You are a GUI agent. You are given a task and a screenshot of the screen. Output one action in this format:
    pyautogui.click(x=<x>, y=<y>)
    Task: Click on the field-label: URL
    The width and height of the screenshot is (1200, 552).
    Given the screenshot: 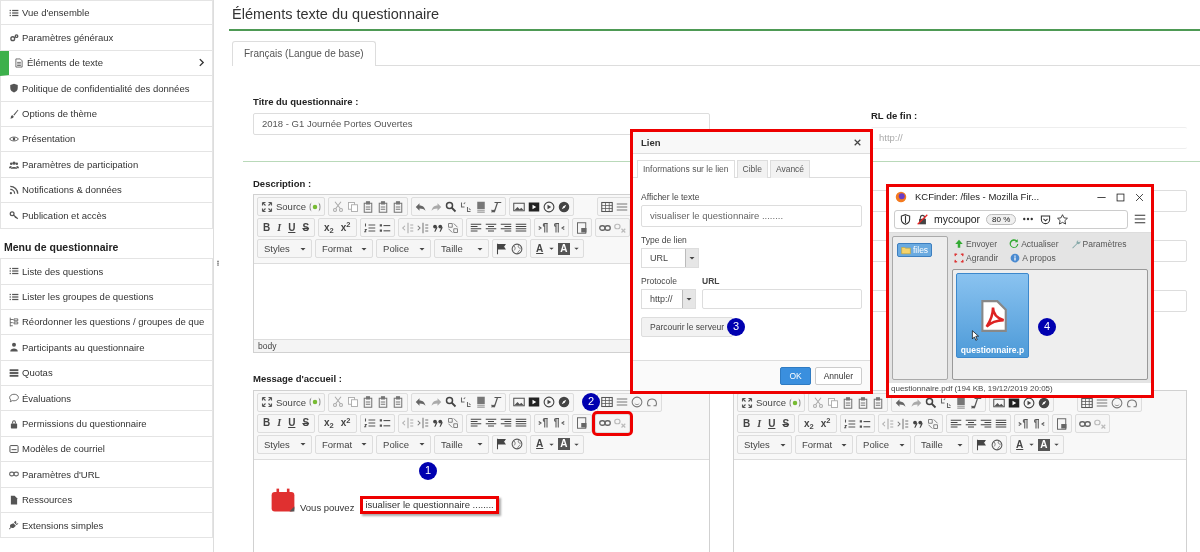 What is the action you would take?
    pyautogui.click(x=711, y=281)
    